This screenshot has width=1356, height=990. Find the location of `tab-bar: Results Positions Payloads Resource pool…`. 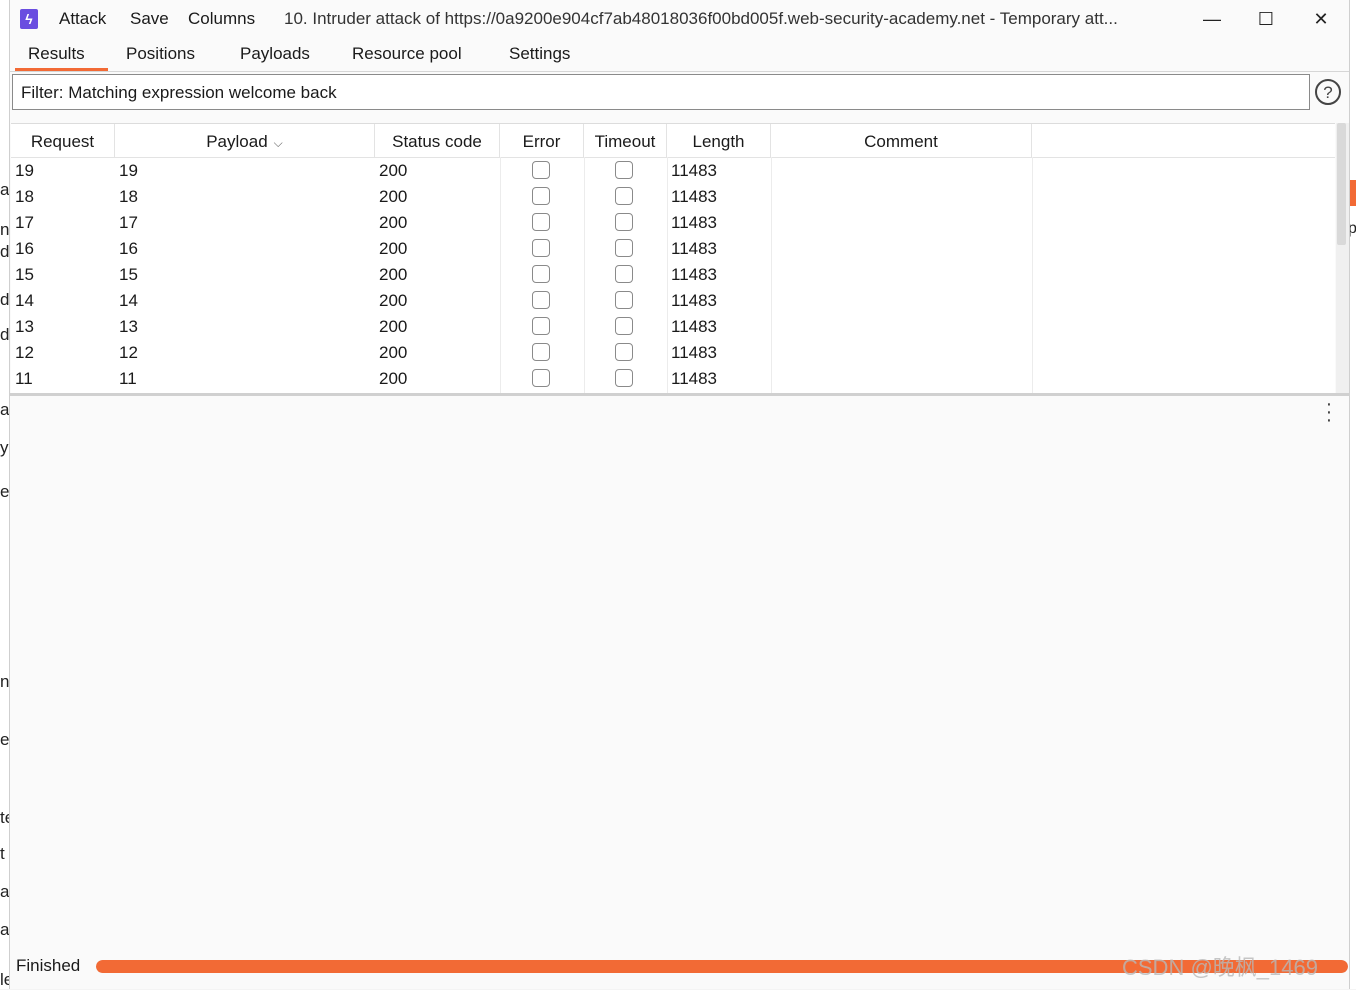

tab-bar: Results Positions Payloads Resource pool… is located at coordinates (679, 55).